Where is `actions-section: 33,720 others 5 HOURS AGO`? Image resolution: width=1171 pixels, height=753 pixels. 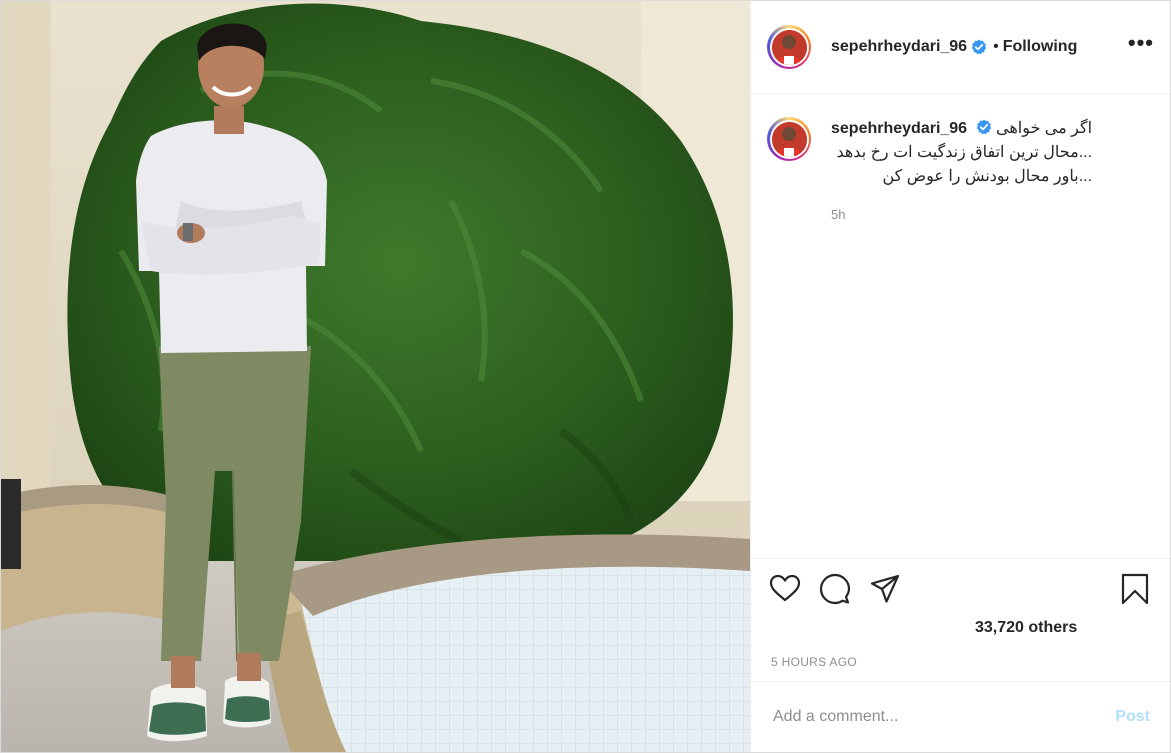 actions-section: 33,720 others 5 HOURS AGO is located at coordinates (960, 628).